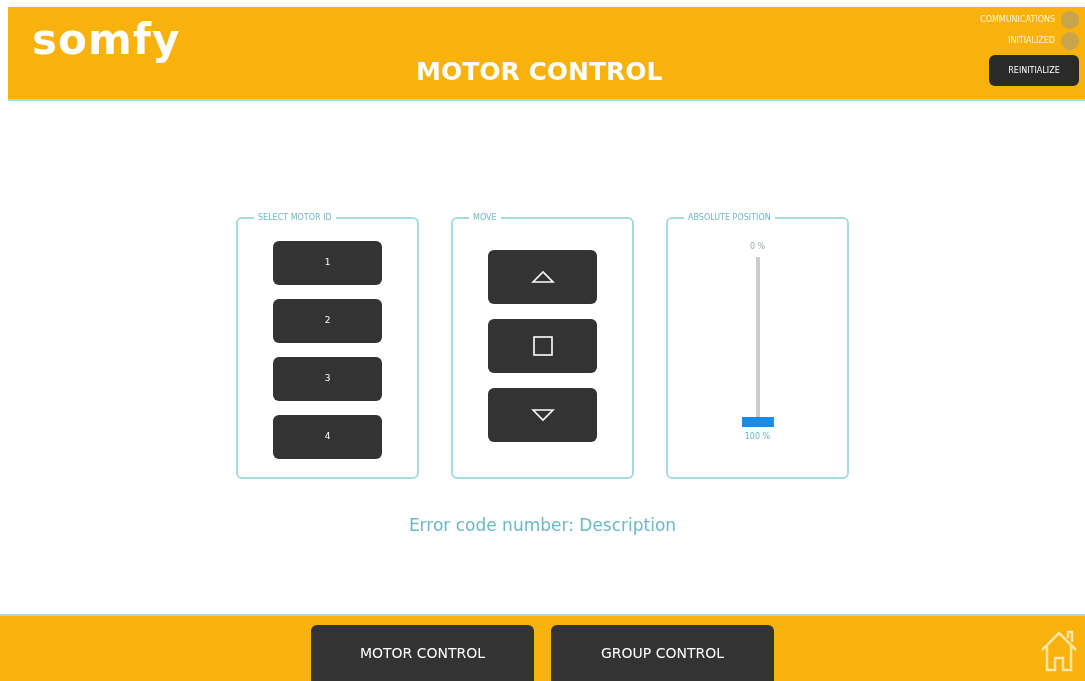 The height and width of the screenshot is (681, 1085). Describe the element at coordinates (757, 422) in the screenshot. I see `slider-thumb` at that location.